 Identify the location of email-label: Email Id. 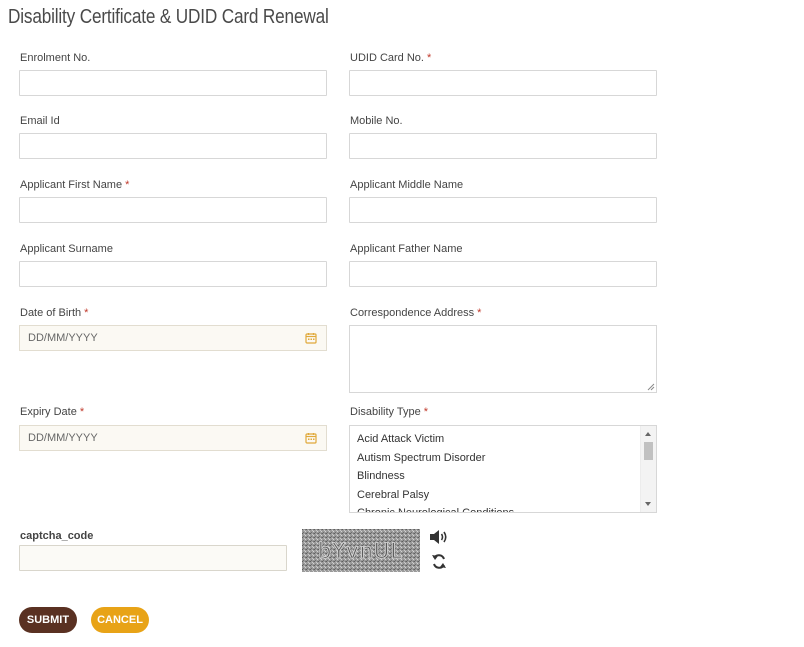
(40, 121).